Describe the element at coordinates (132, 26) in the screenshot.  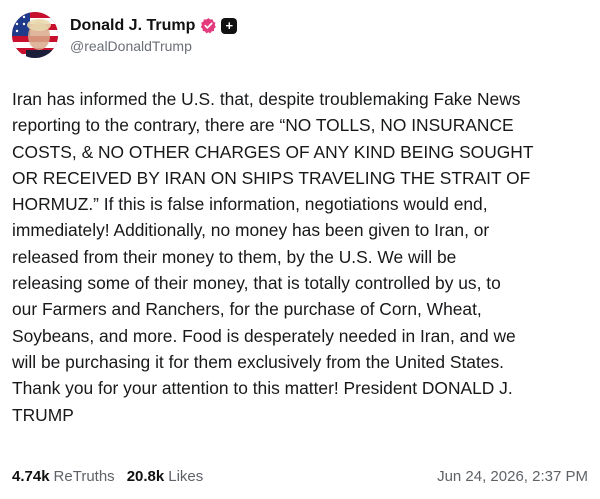
I see `author-name: Donald J. Trump` at that location.